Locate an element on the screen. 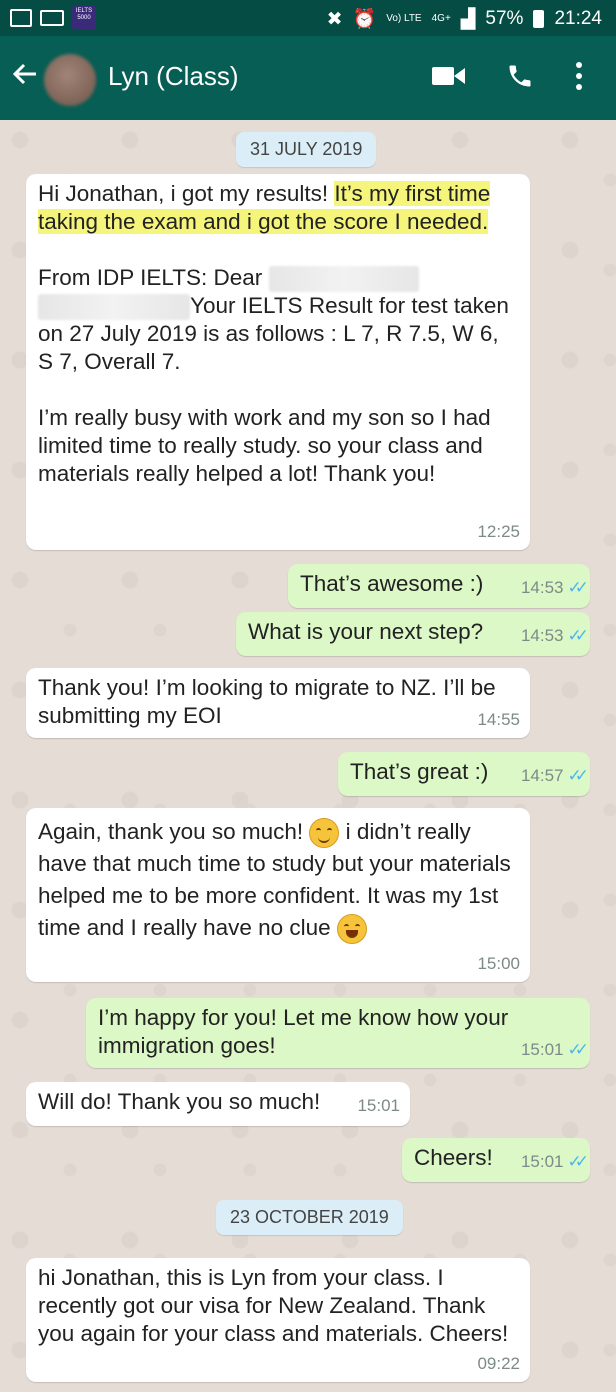  message-bubble-outgoing: Cheers! 15:01 ✓✓ is located at coordinates (496, 1160).